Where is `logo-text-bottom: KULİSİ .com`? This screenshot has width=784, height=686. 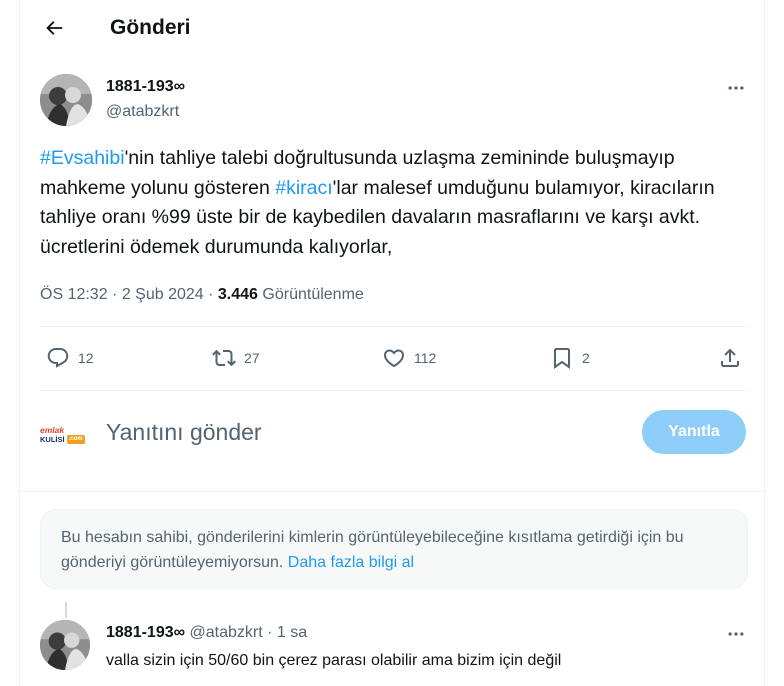 logo-text-bottom: KULİSİ .com is located at coordinates (64, 439).